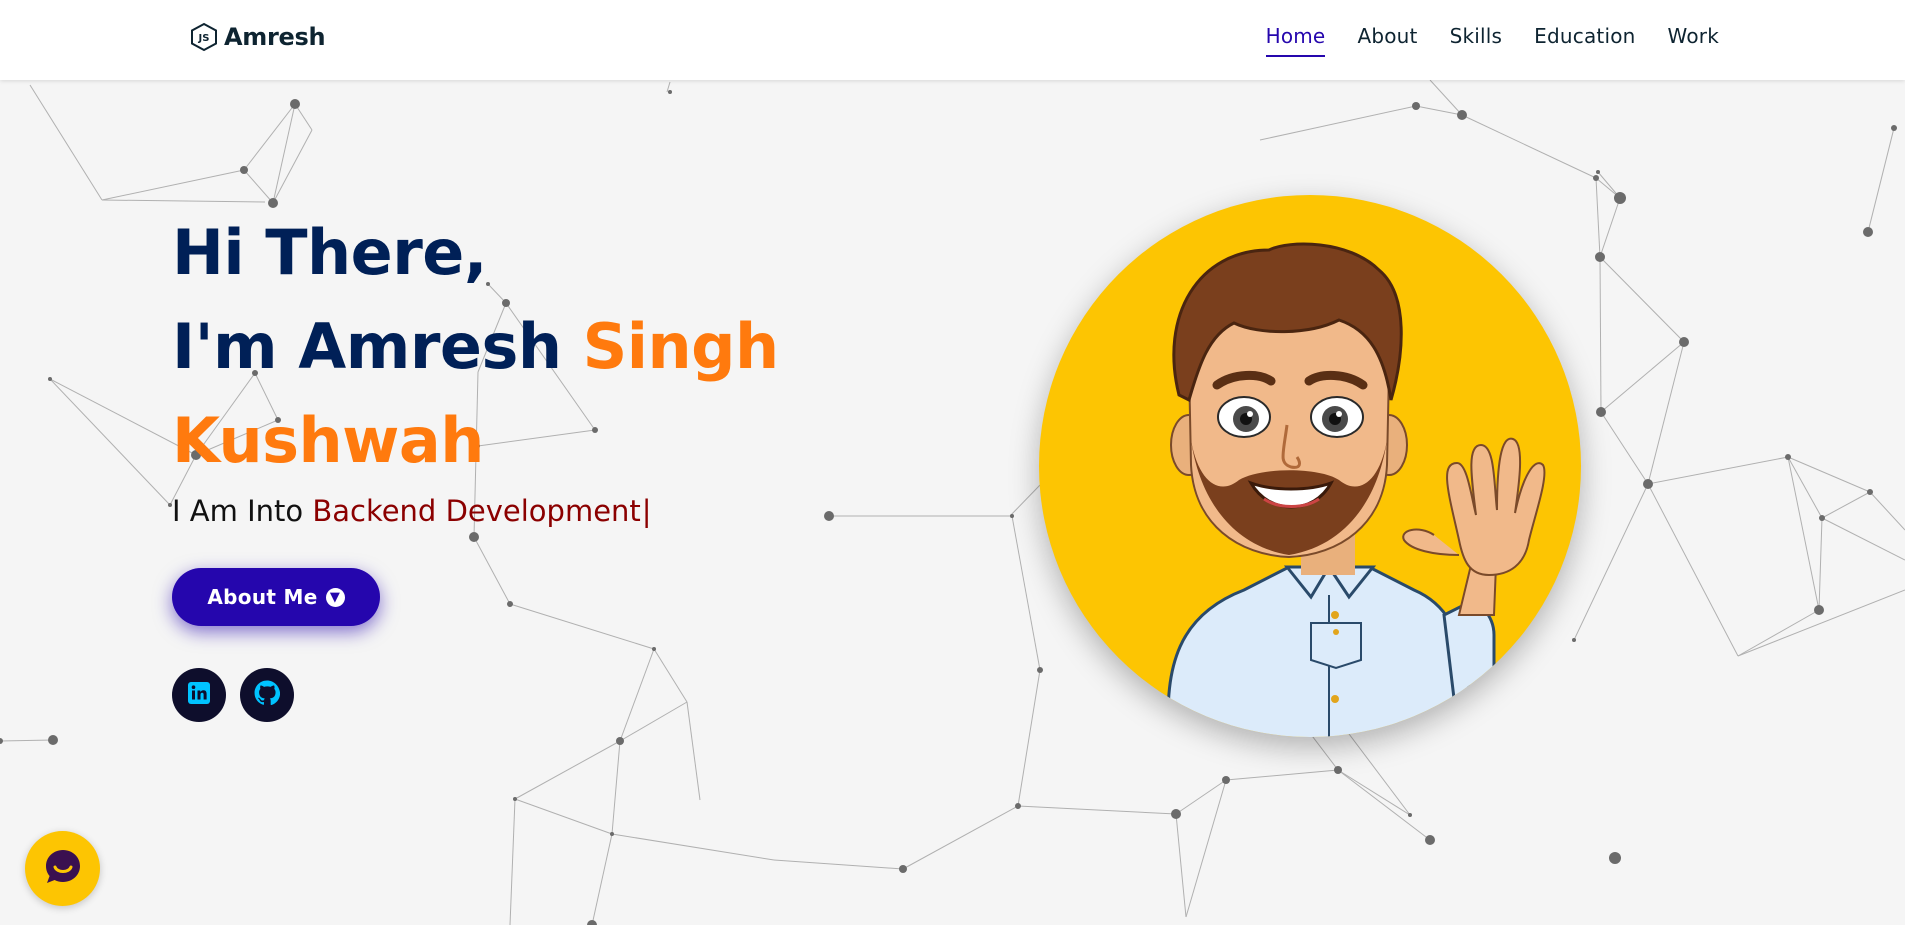 This screenshot has height=925, width=1905. Describe the element at coordinates (1693, 40) in the screenshot. I see `nav-link-work: Work` at that location.